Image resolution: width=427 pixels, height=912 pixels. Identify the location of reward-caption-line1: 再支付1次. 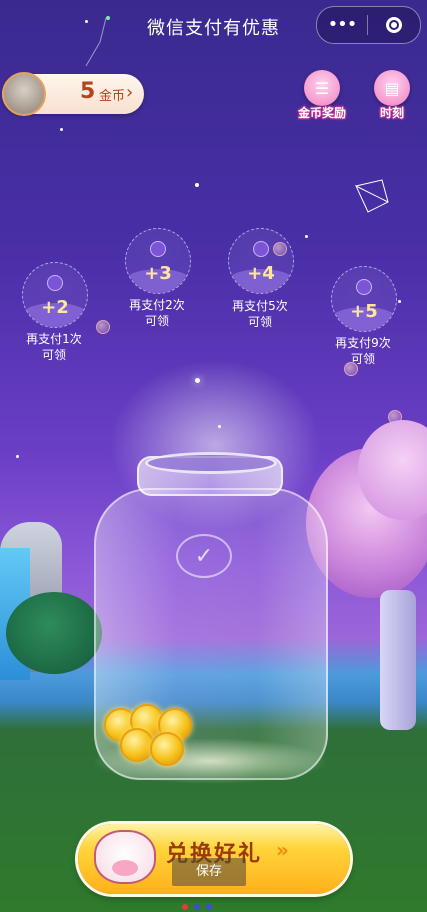
(54, 339).